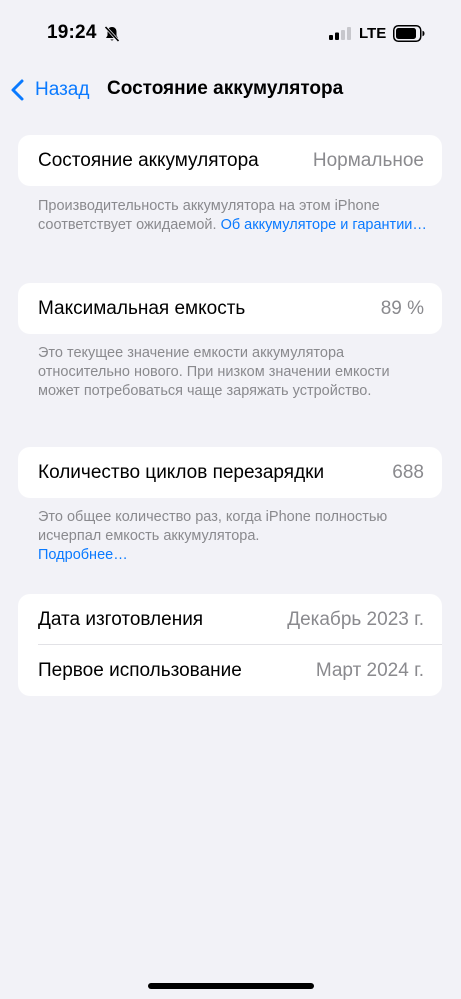 The width and height of the screenshot is (461, 999). Describe the element at coordinates (112, 34) in the screenshot. I see `bell-slash-icon` at that location.